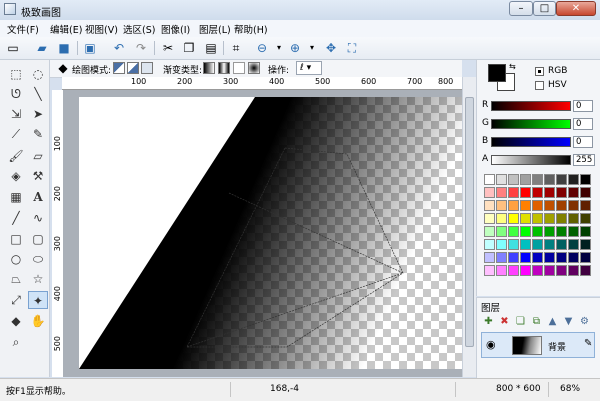  Describe the element at coordinates (536, 321) in the screenshot. I see `merge-layer-icon: ⧉` at that location.